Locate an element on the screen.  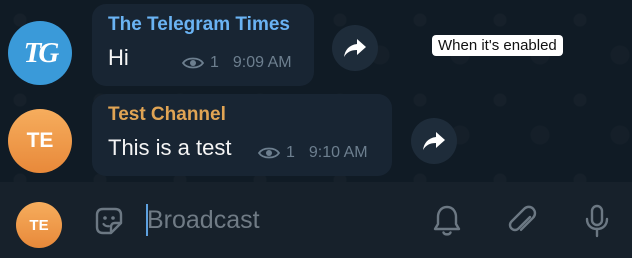
channel-avatar-test-channel: TE is located at coordinates (40, 141).